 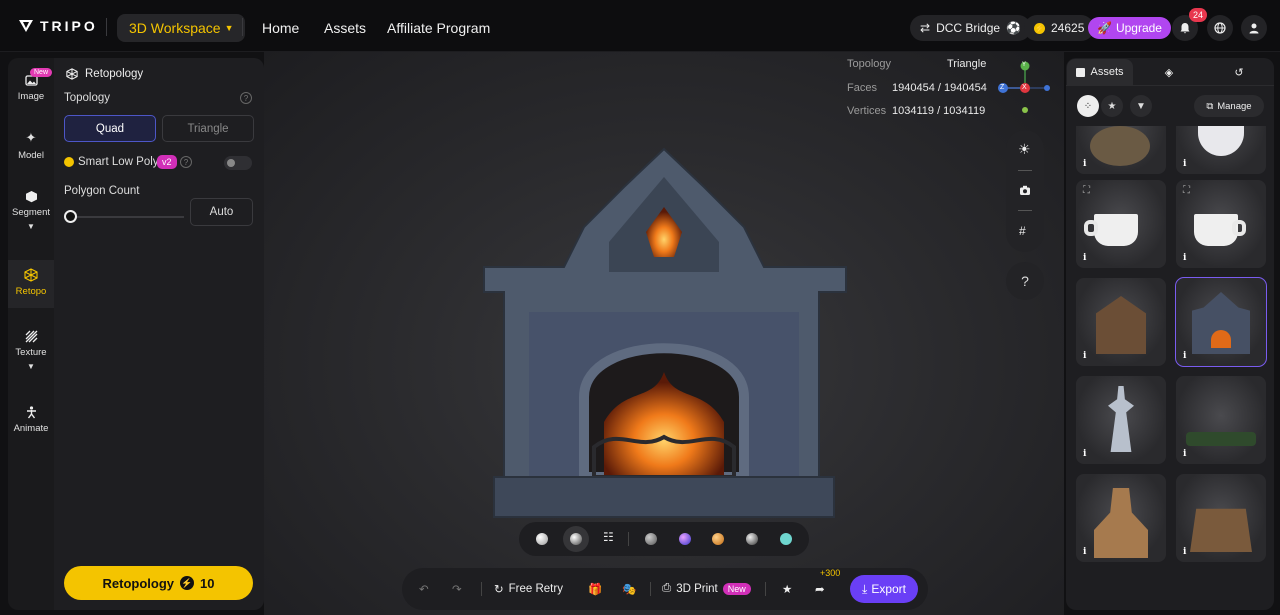 What do you see at coordinates (126, 217) in the screenshot?
I see `polygon-count-slider` at bounding box center [126, 217].